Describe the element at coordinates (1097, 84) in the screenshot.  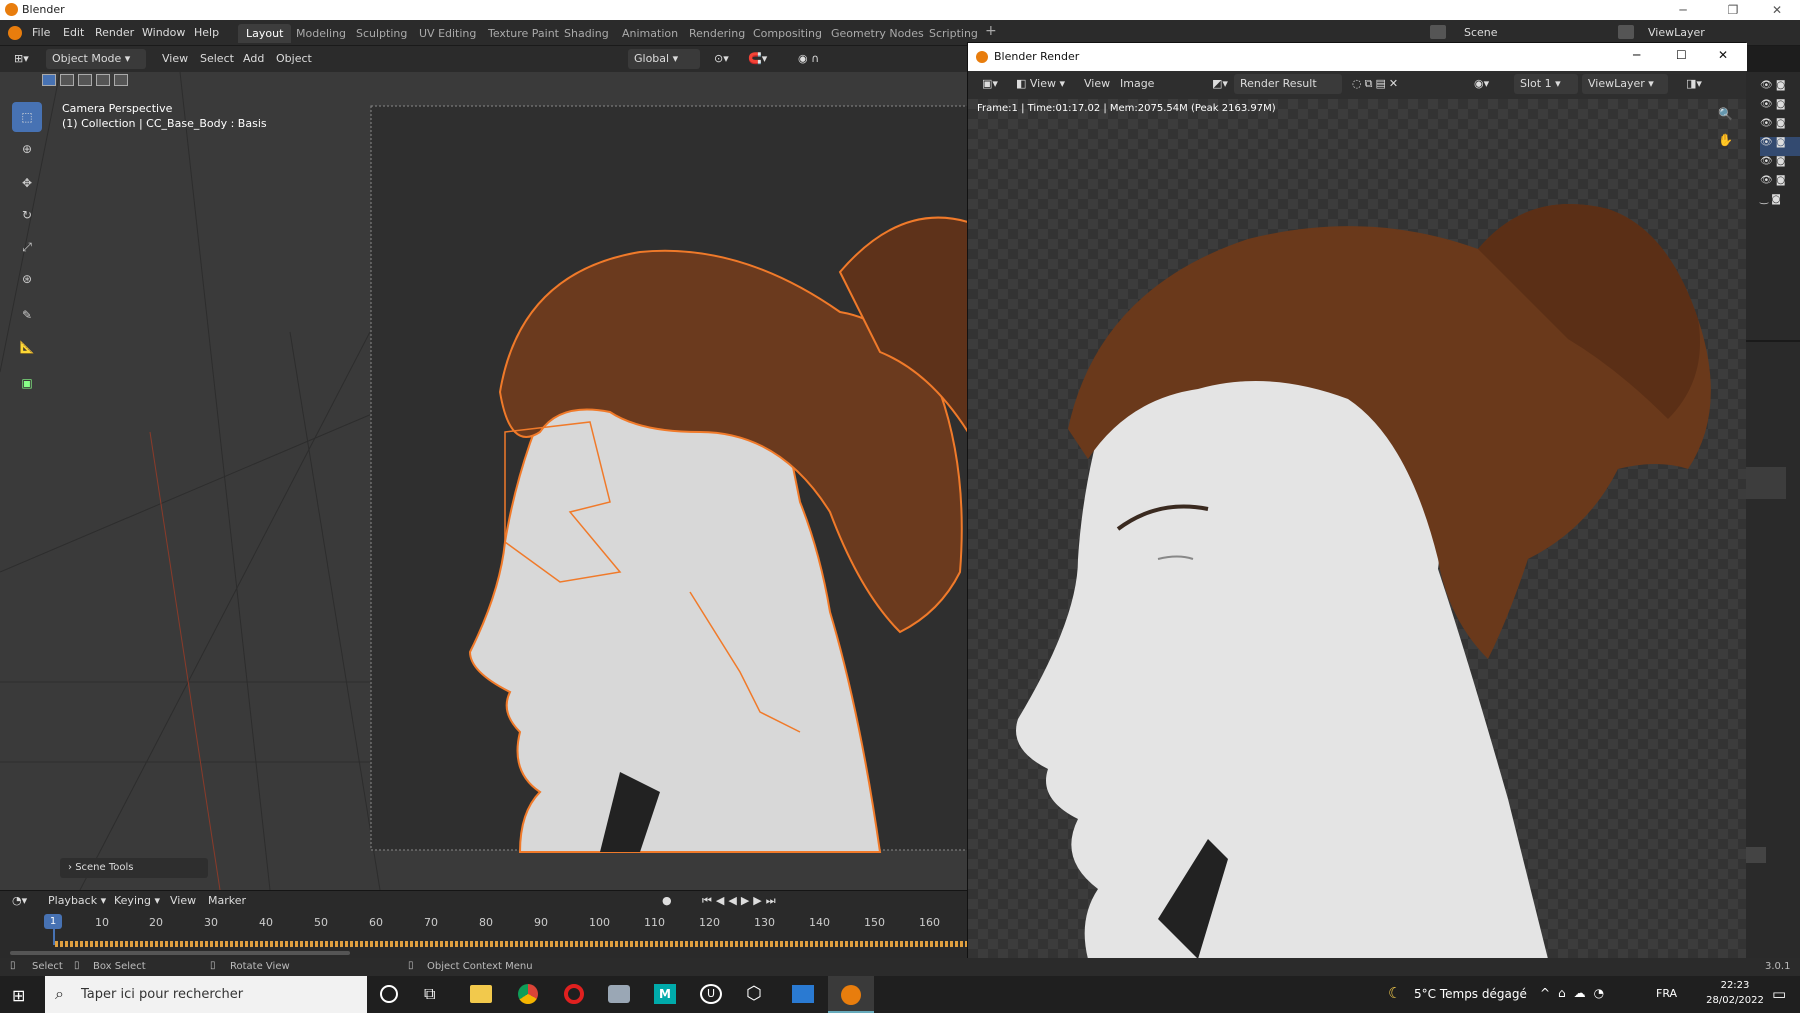
I see `image-menu-view: View` at that location.